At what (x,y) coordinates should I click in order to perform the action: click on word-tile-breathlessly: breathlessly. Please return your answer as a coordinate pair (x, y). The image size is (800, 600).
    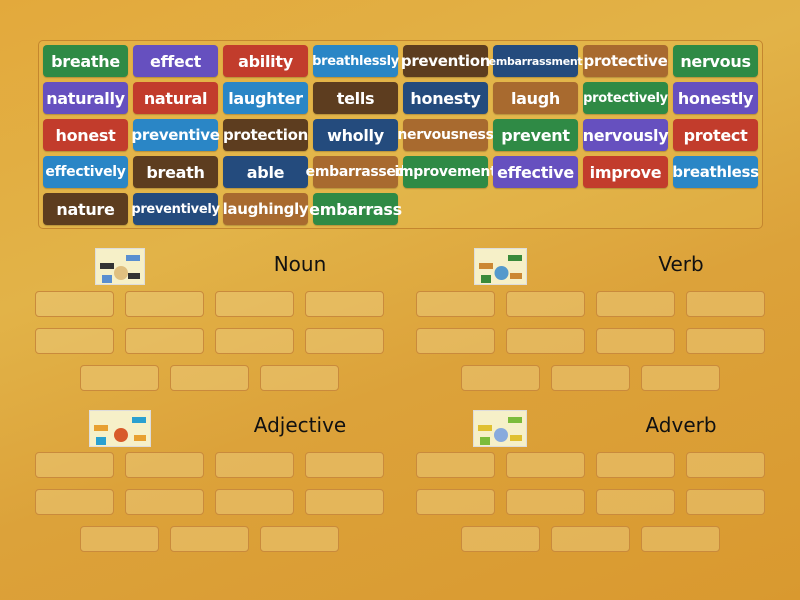
    Looking at the image, I should click on (355, 61).